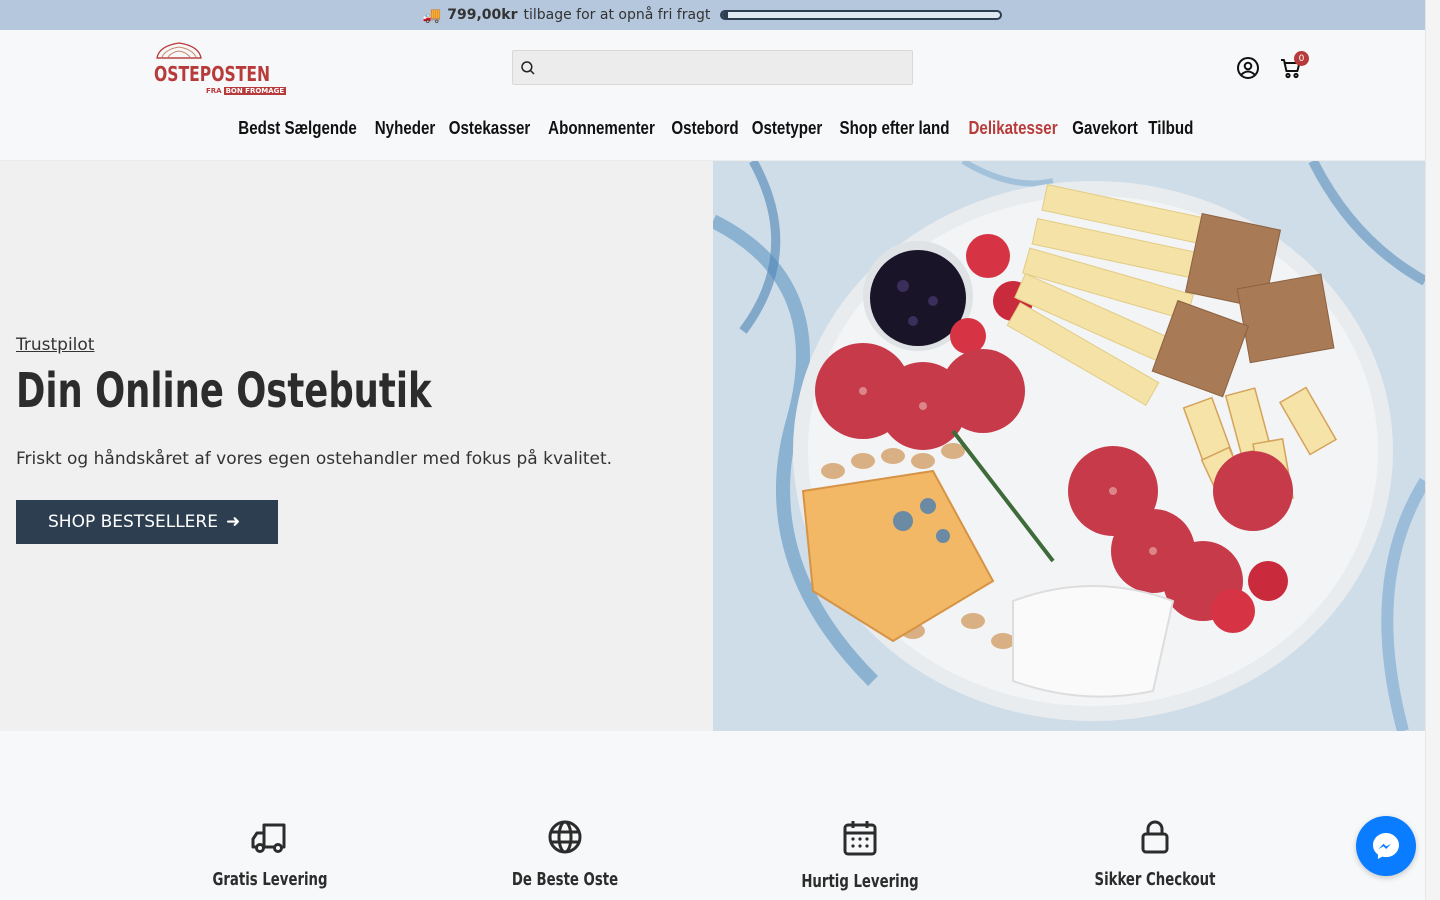 The image size is (1440, 900). I want to click on truck-icon, so click(268, 838).